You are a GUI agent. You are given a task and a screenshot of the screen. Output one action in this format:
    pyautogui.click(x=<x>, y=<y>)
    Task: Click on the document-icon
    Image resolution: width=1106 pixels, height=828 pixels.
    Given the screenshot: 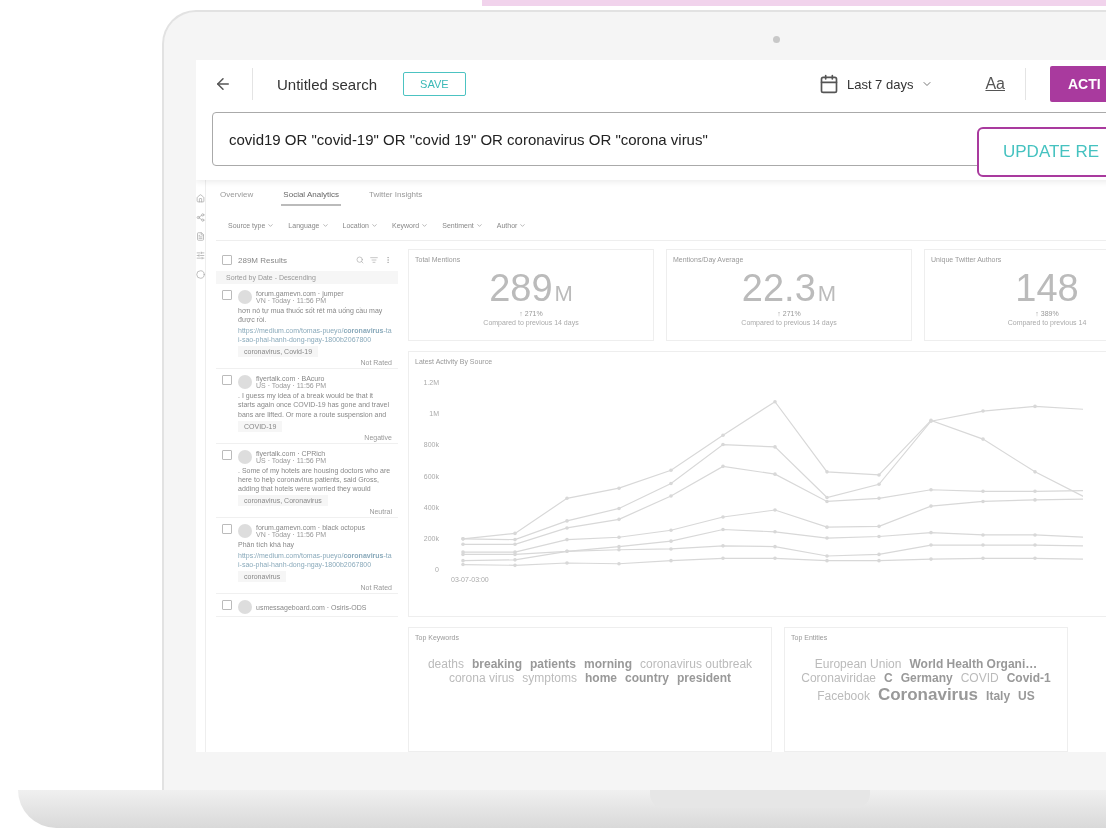 What is the action you would take?
    pyautogui.click(x=200, y=236)
    